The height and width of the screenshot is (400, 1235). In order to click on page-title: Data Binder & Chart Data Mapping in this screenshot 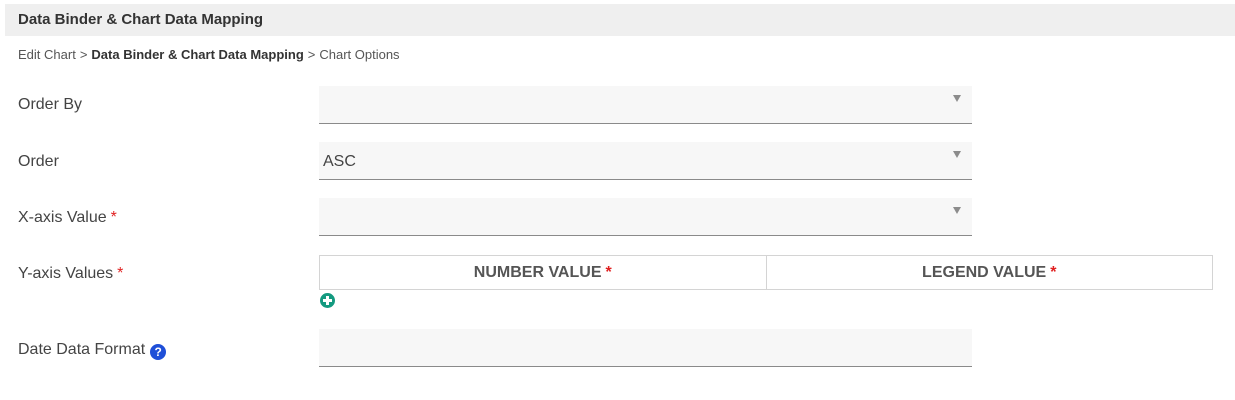, I will do `click(141, 19)`.